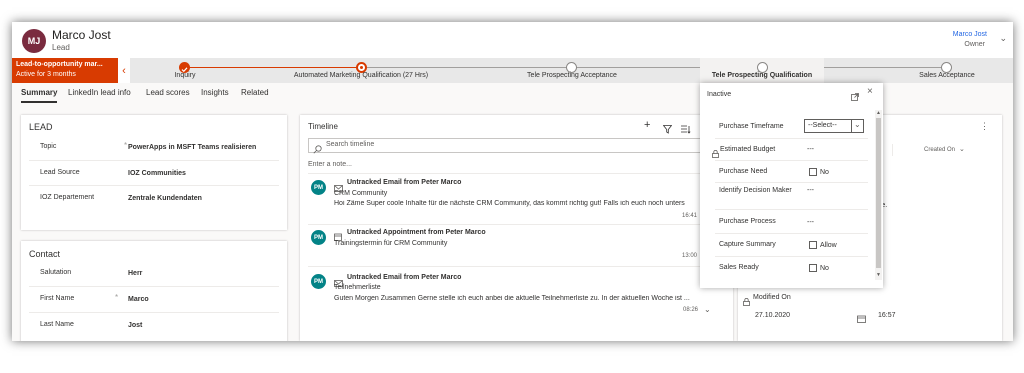 The height and width of the screenshot is (373, 1024). What do you see at coordinates (255, 94) in the screenshot?
I see `tab-related: Related` at bounding box center [255, 94].